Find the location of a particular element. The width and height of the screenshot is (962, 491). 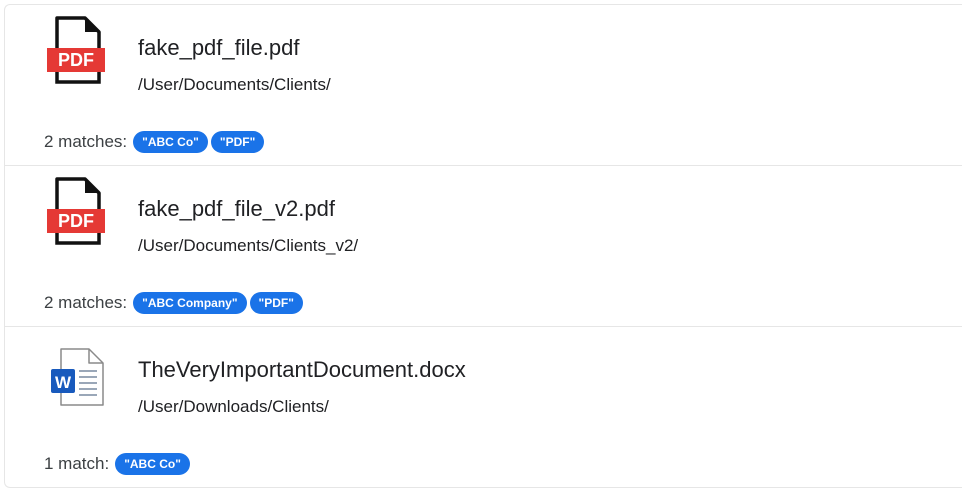

match-summary: 2 matches: "ABC Co" "PDF" is located at coordinates (154, 142).